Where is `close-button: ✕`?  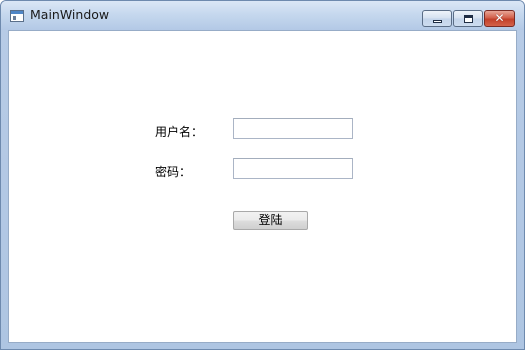
close-button: ✕ is located at coordinates (499, 18).